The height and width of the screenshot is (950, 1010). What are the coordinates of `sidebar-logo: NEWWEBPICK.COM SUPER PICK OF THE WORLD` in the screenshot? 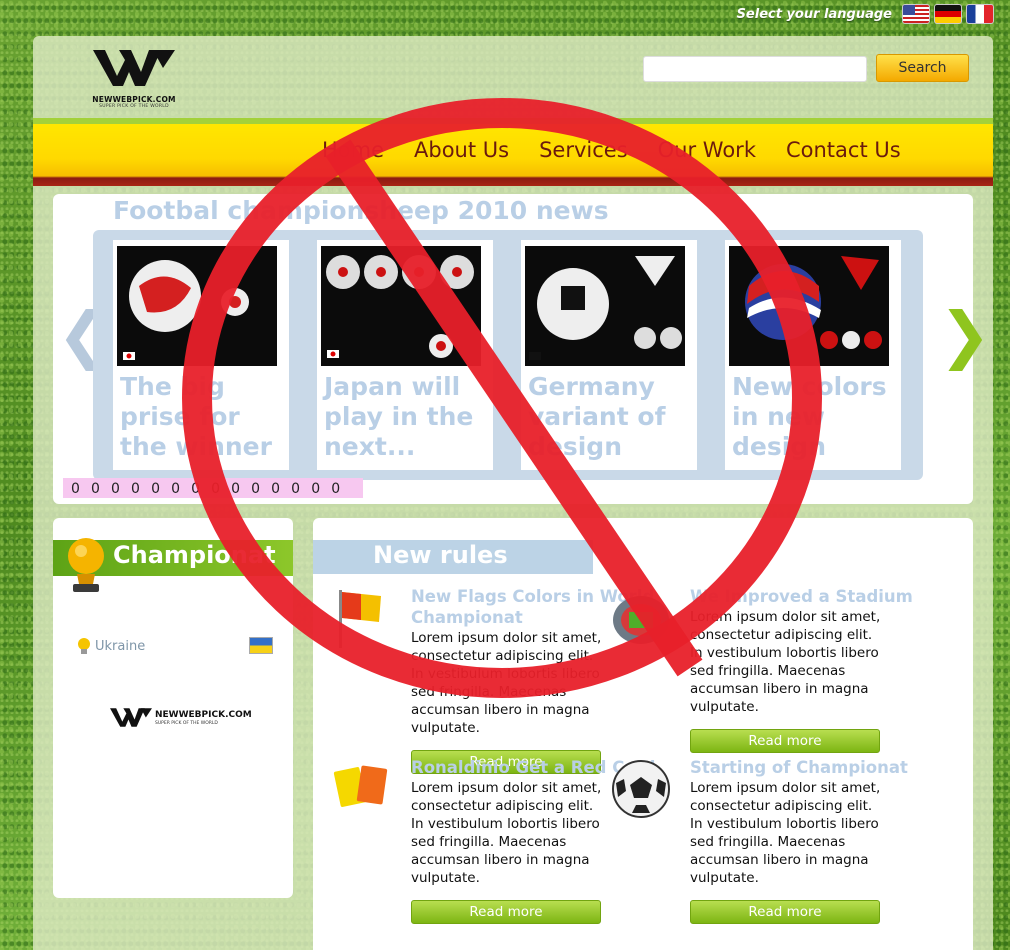 It's located at (180, 719).